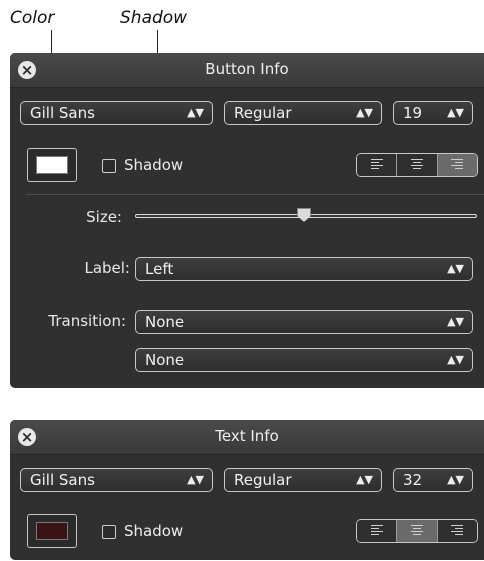  What do you see at coordinates (413, 113) in the screenshot?
I see `font-size-value: 19` at bounding box center [413, 113].